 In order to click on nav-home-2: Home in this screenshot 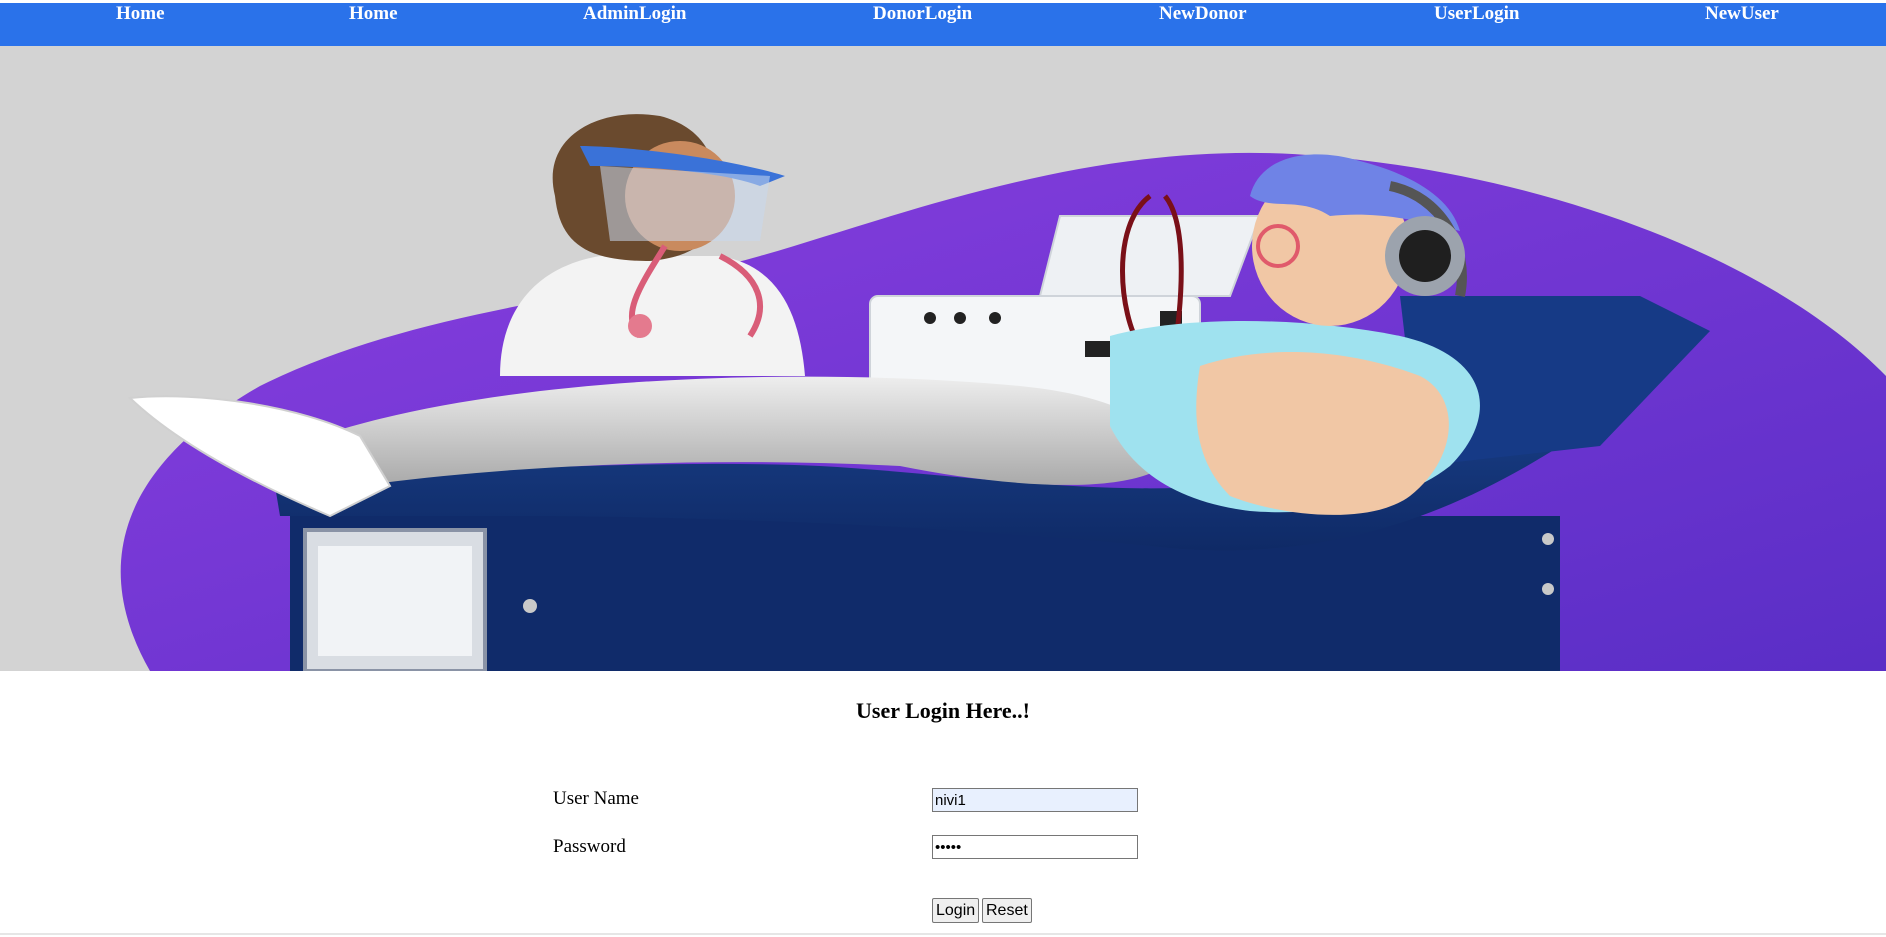, I will do `click(373, 14)`.